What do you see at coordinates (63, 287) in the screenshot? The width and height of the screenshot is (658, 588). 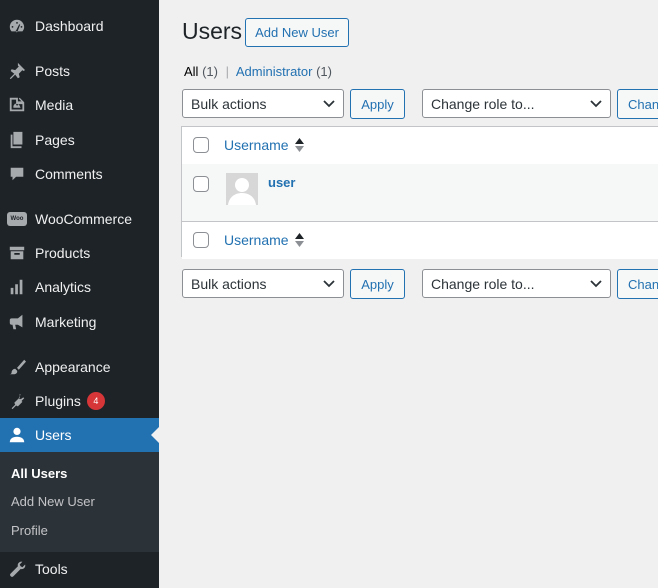 I see `menu-analytics-label: Analytics` at bounding box center [63, 287].